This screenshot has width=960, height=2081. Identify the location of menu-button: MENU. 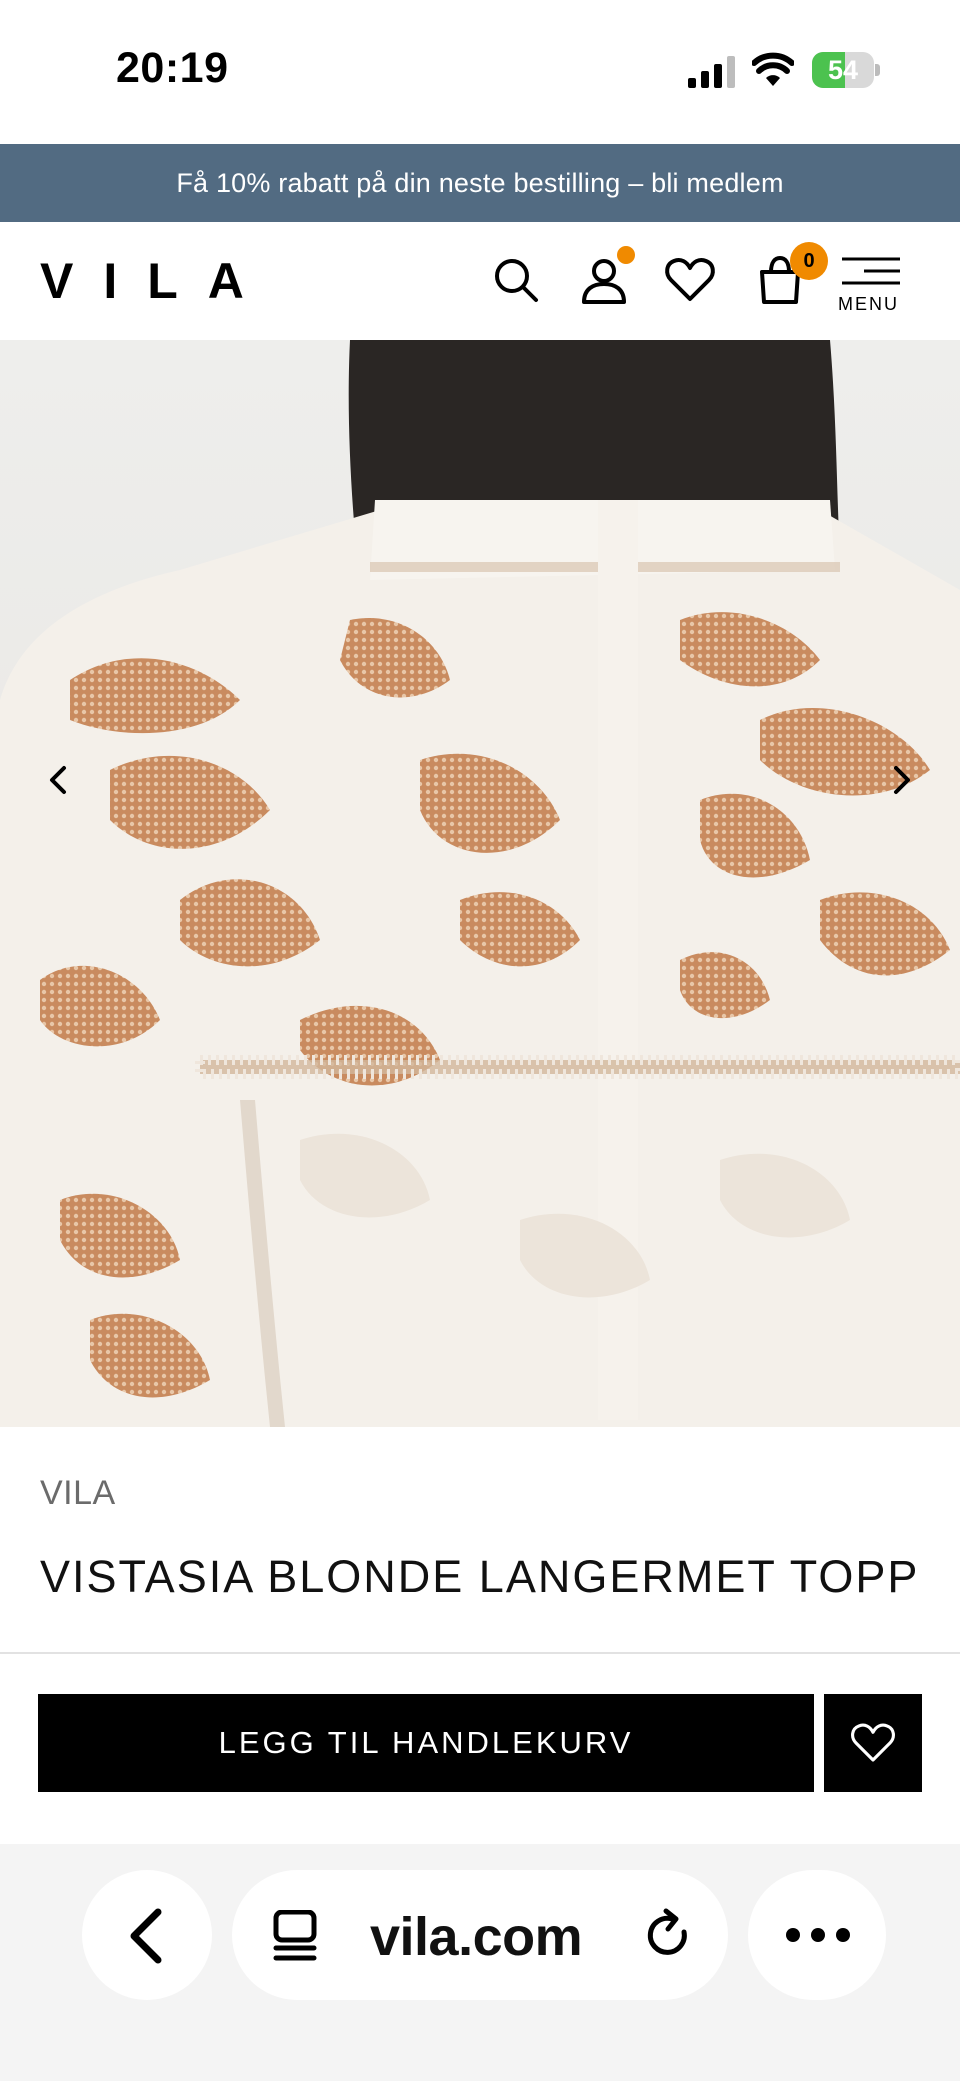
(869, 286).